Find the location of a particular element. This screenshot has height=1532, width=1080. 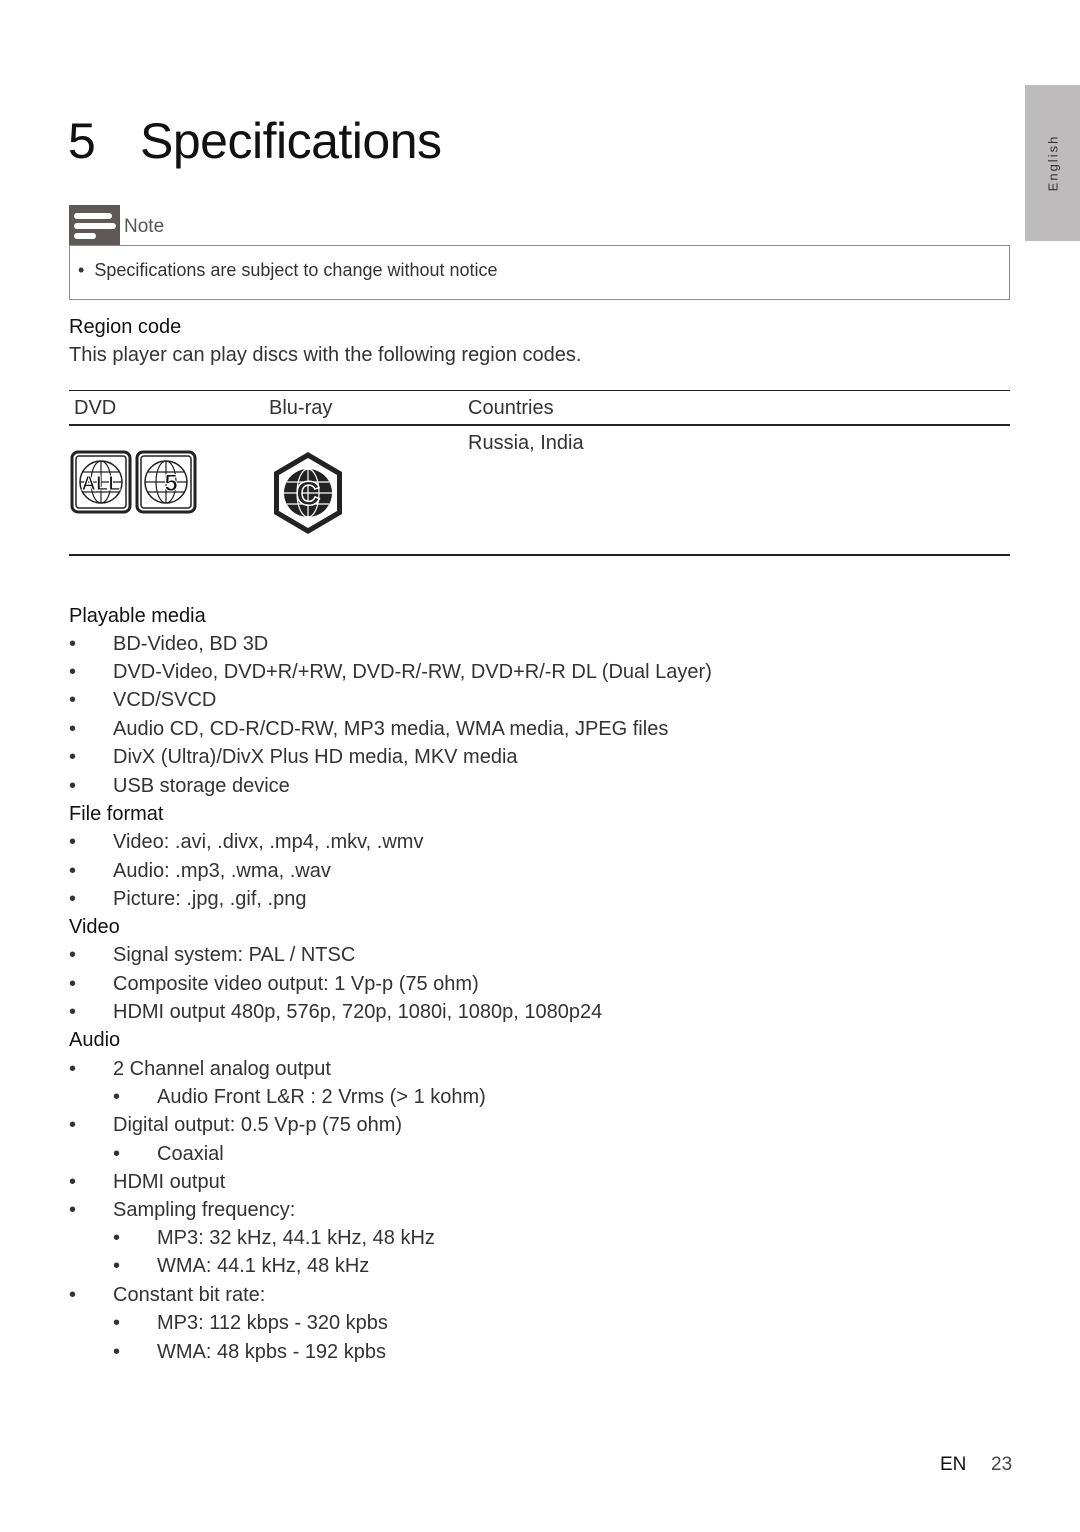

table-header-bluray: Blu-ray is located at coordinates (301, 408).